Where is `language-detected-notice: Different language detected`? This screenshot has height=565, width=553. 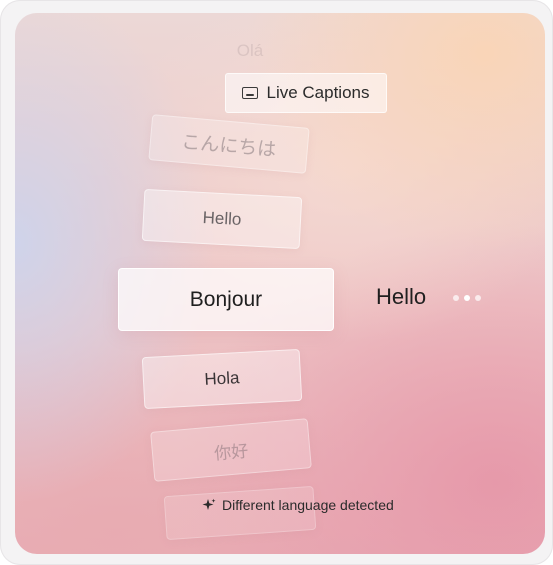 language-detected-notice: Different language detected is located at coordinates (298, 505).